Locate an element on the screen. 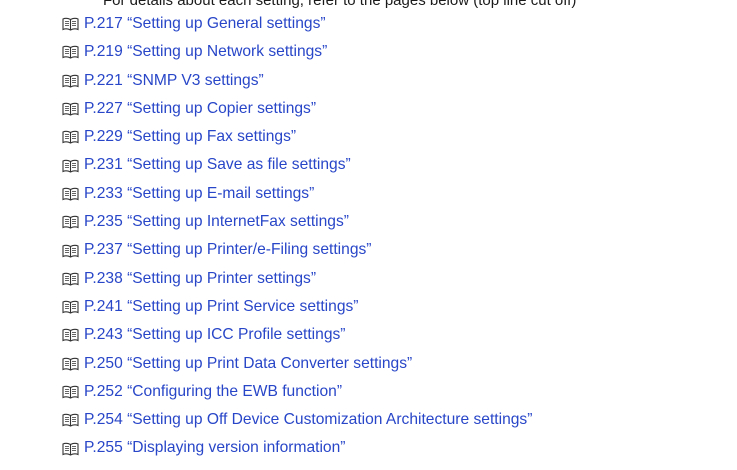 This screenshot has height=470, width=737. reference-item: P.221 “SNMP V3 settings” is located at coordinates (399, 81).